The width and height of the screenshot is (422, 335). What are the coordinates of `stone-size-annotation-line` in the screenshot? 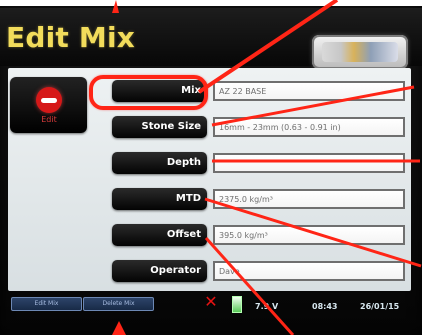 It's located at (313, 106).